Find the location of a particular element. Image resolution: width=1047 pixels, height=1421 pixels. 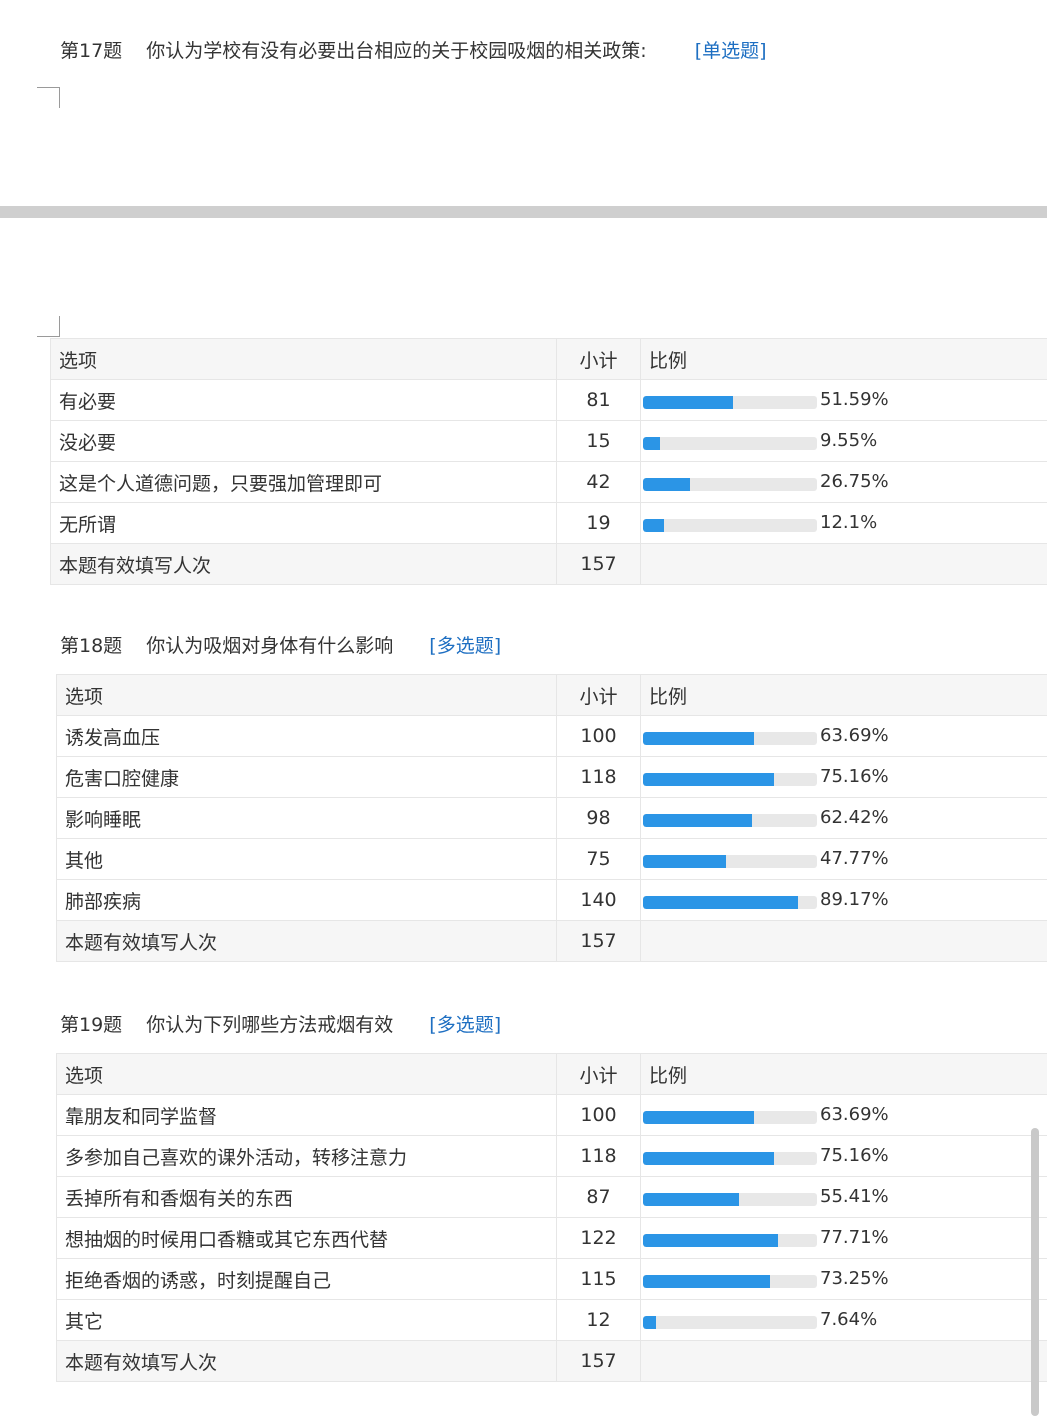

table-row: 无所谓 19 12.1% is located at coordinates (548, 523).